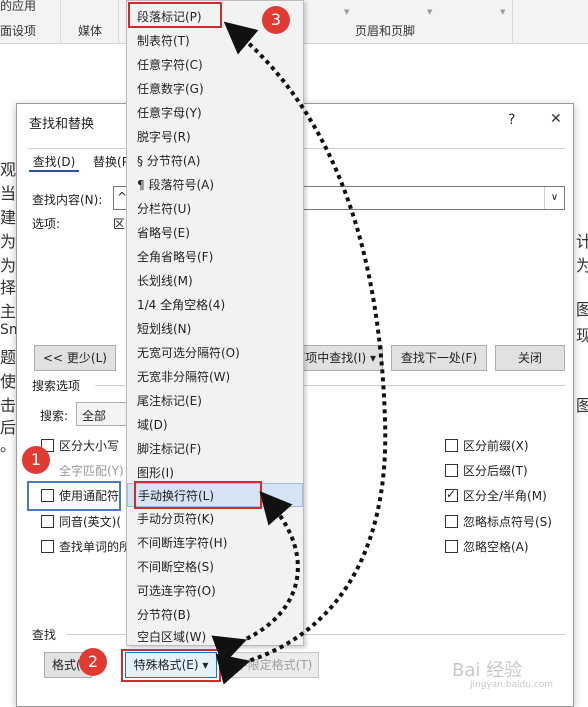 The width and height of the screenshot is (588, 707). Describe the element at coordinates (512, 685) in the screenshot. I see `watermark-url: jingyan.baidu.com` at that location.